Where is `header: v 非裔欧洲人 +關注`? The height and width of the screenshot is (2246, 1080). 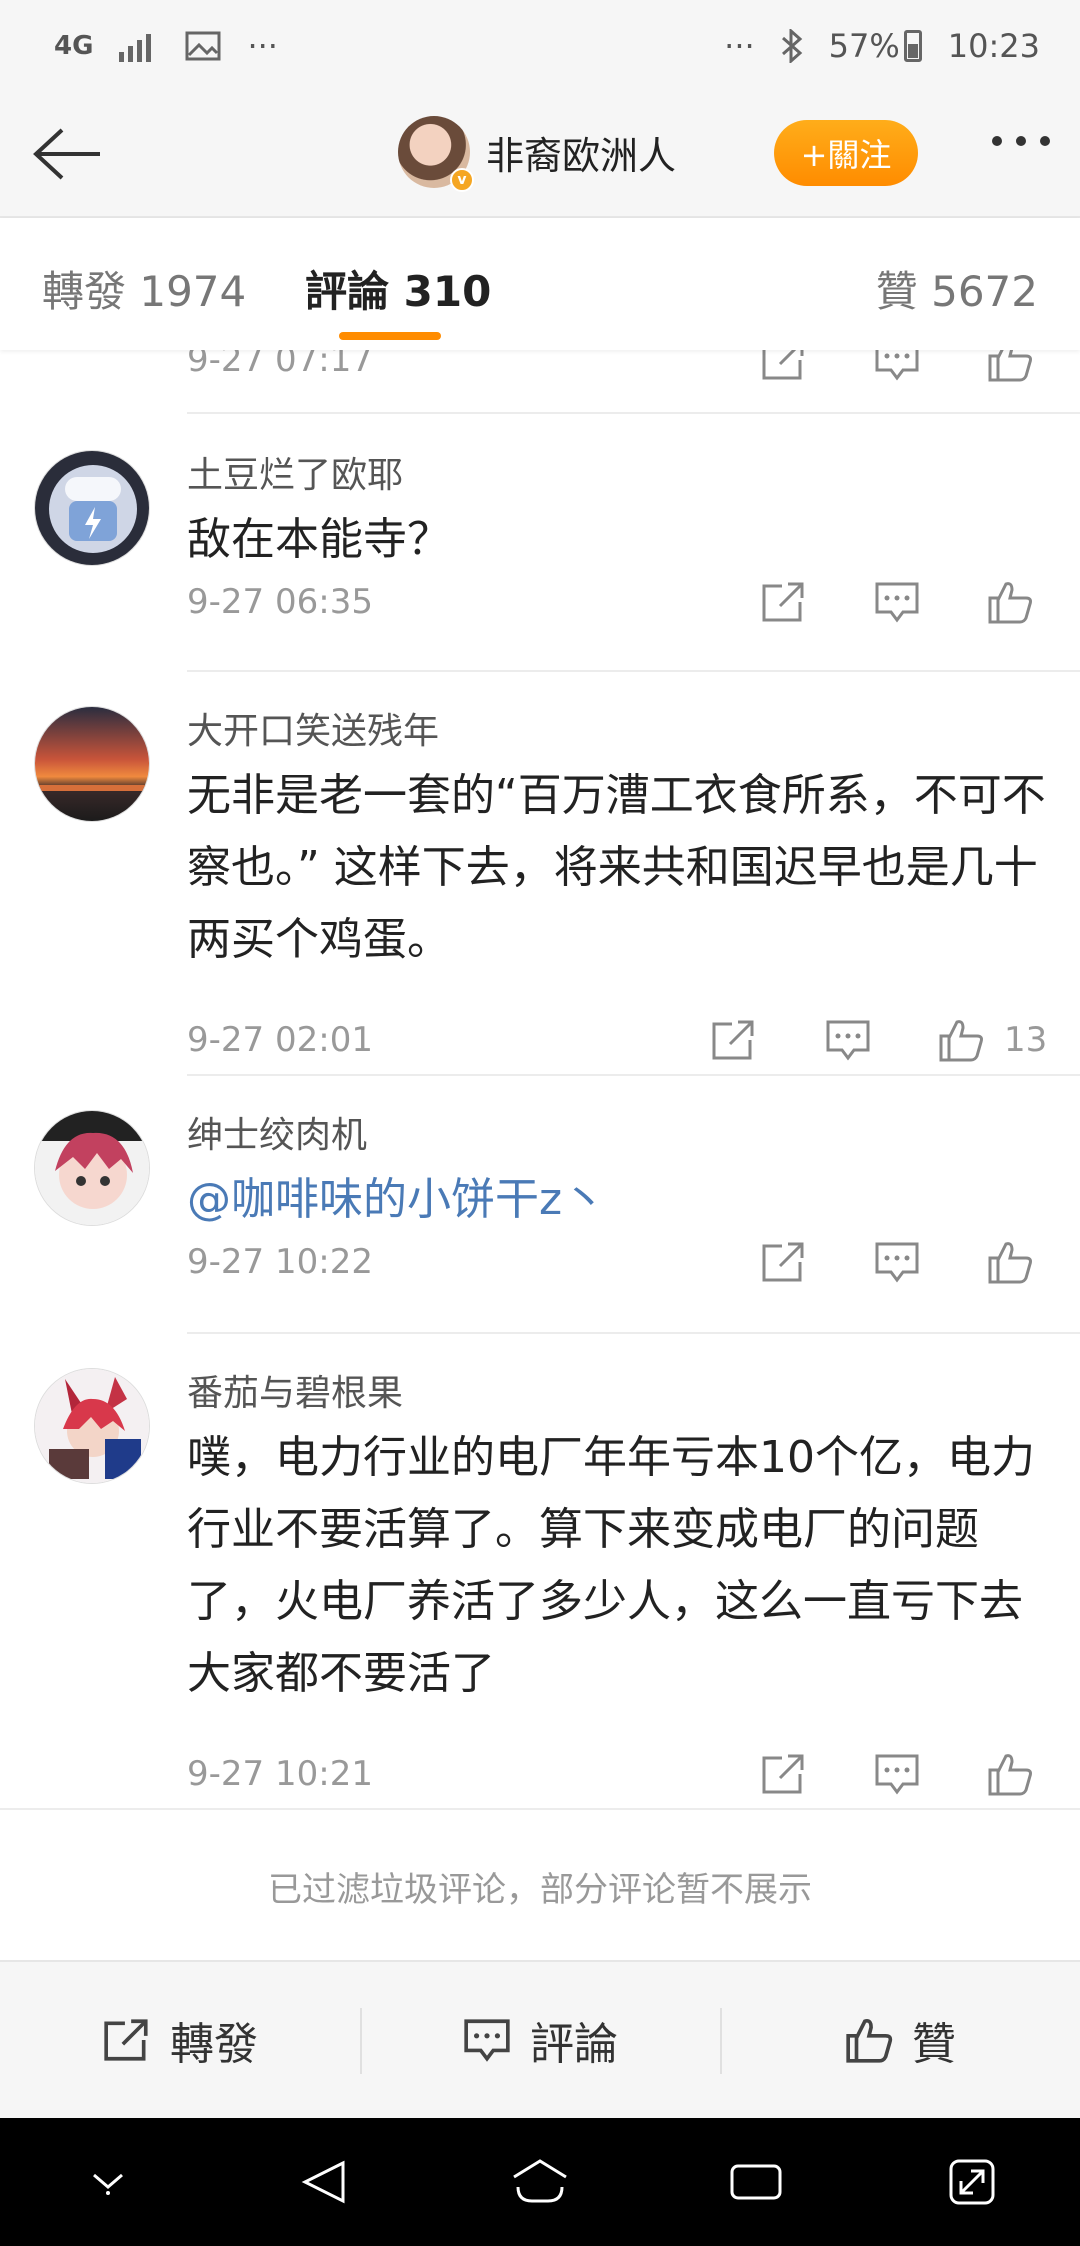 header: v 非裔欧洲人 +關注 is located at coordinates (540, 155).